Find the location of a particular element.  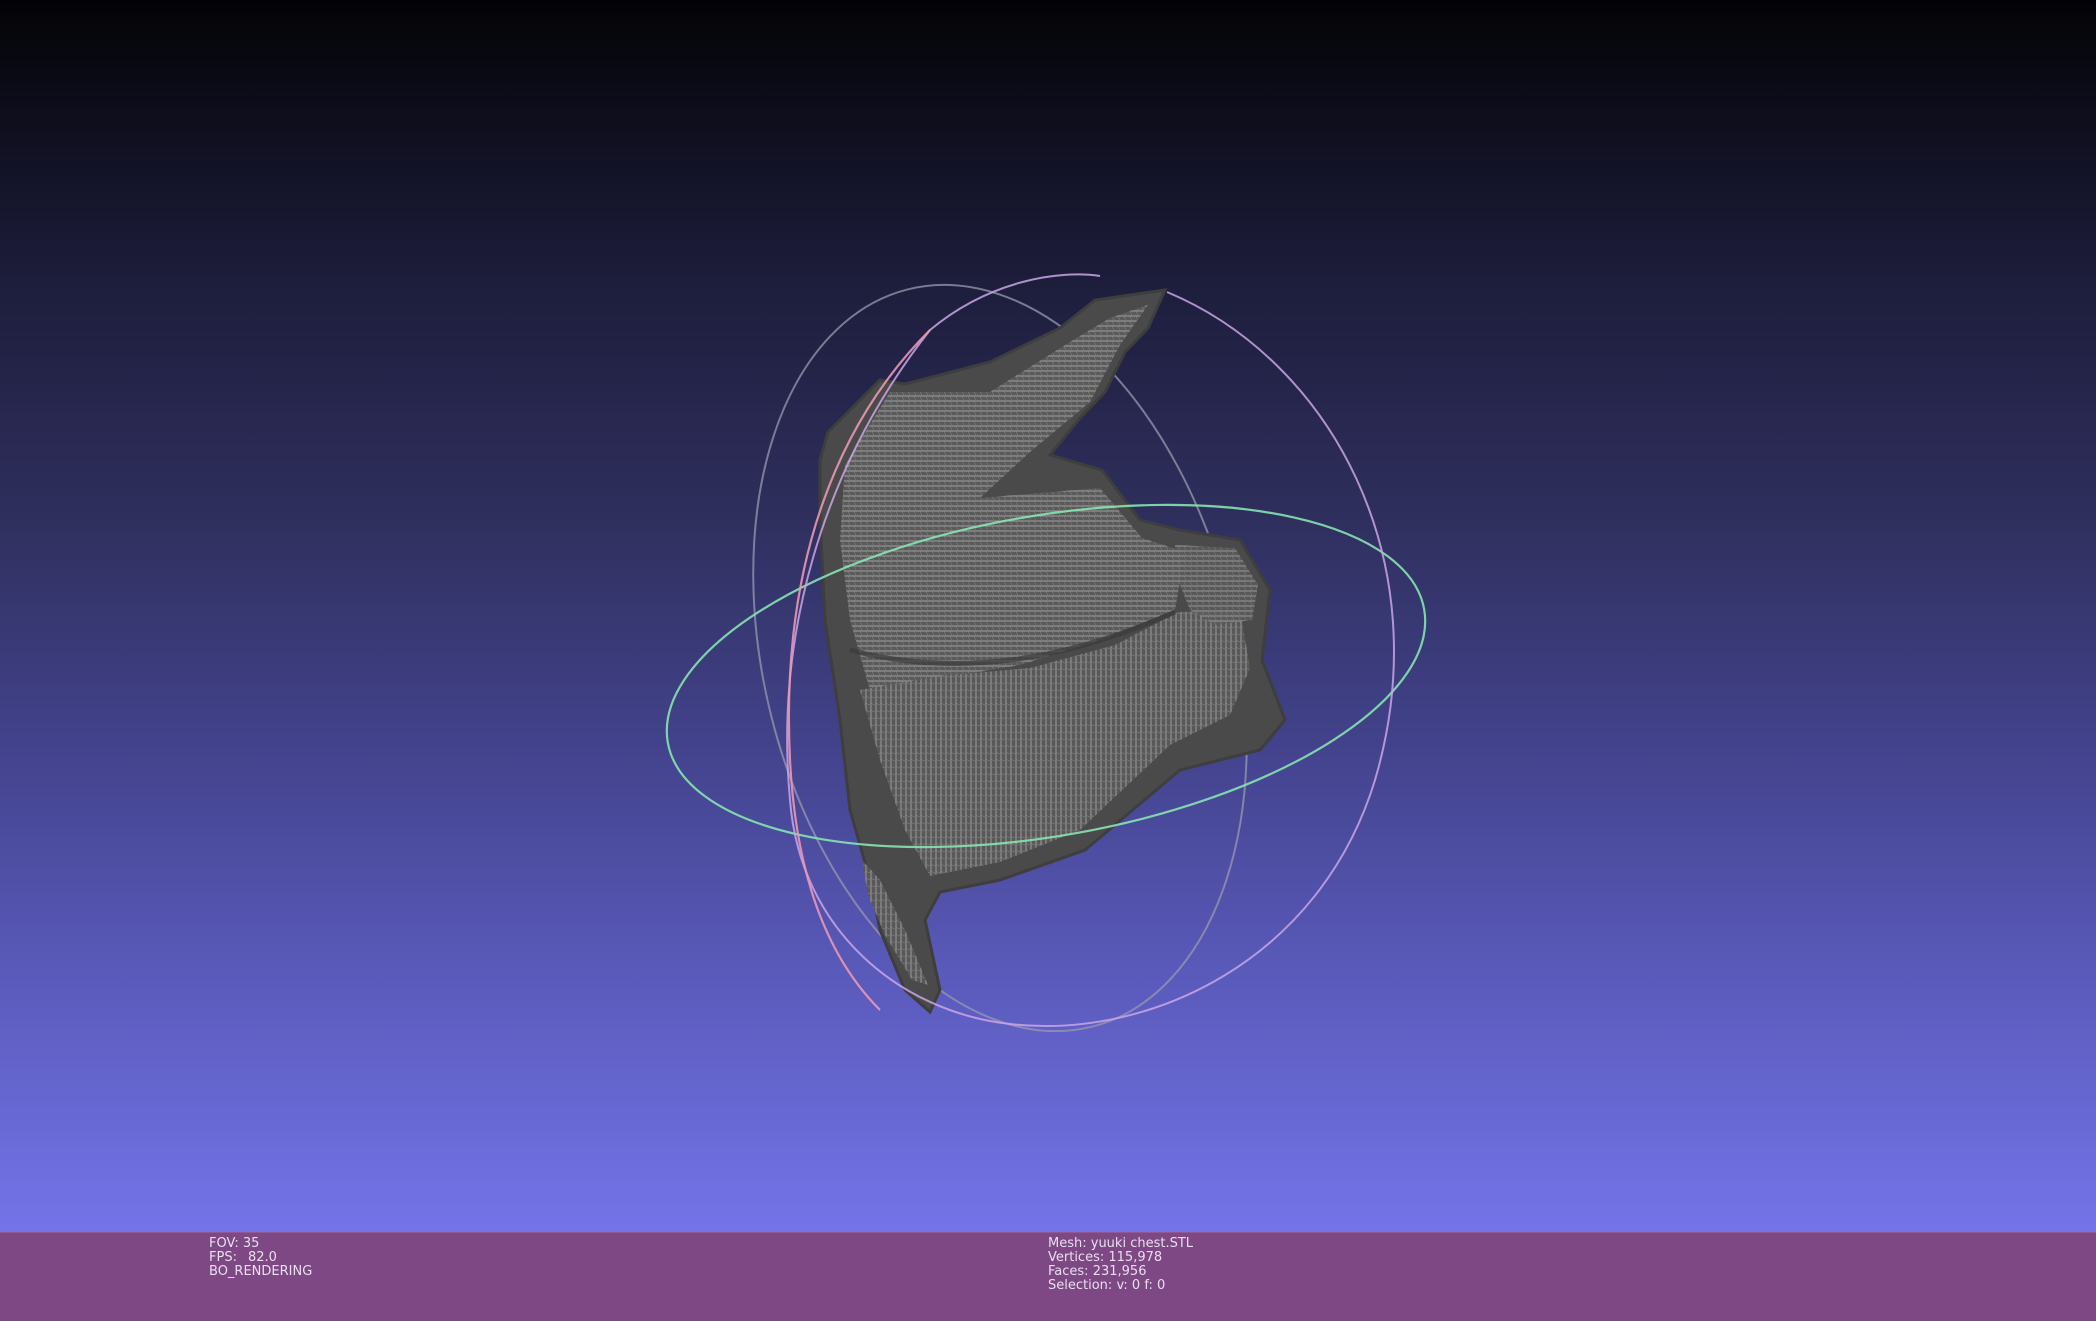

vertex-count: Vertices: 115,978 is located at coordinates (1105, 1257).